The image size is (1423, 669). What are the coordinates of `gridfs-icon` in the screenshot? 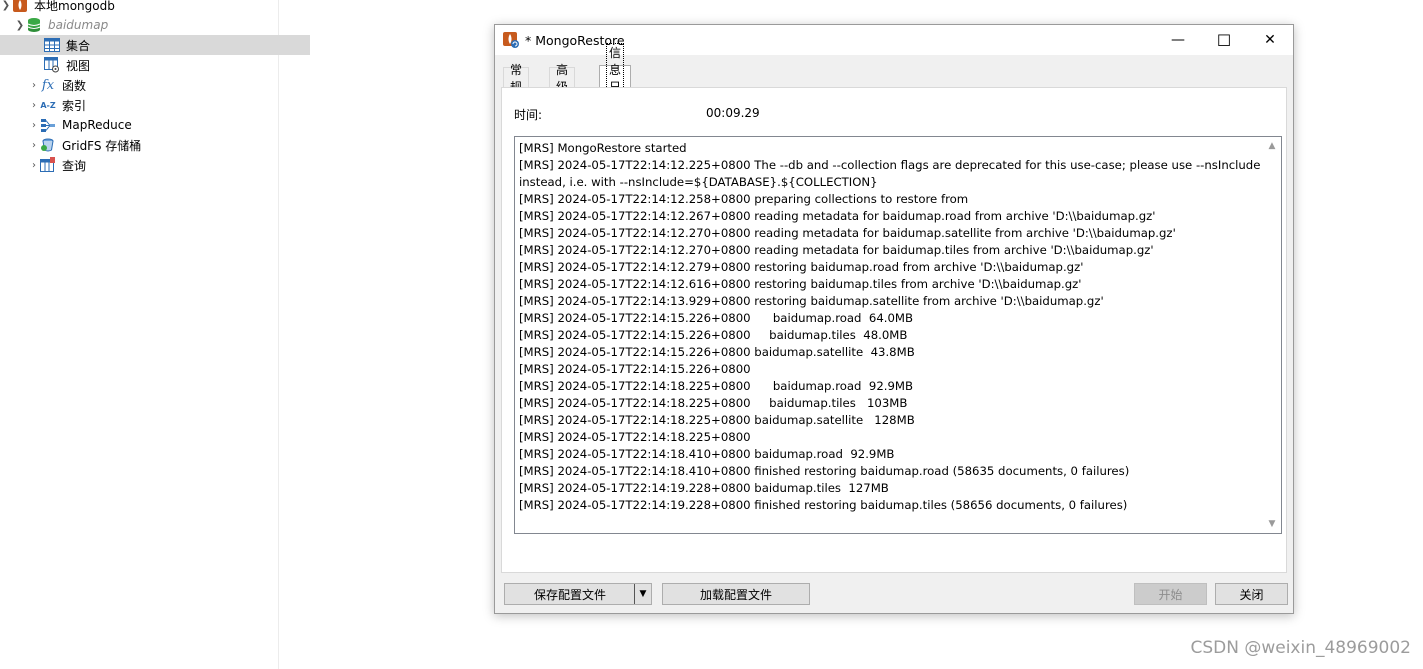 It's located at (48, 145).